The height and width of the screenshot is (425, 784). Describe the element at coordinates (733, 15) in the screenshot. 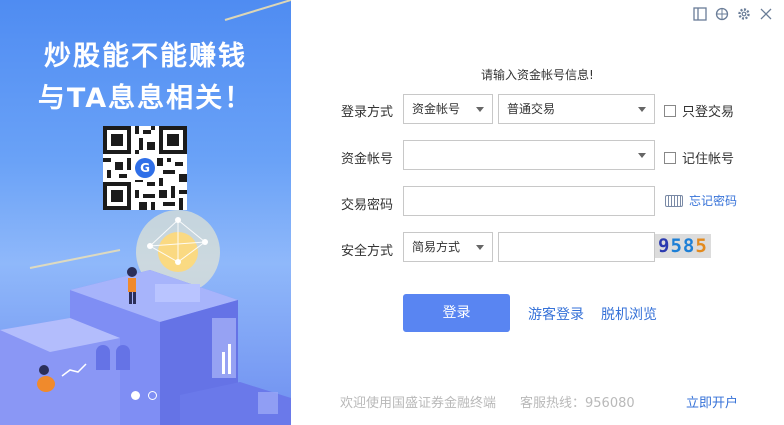

I see `window-controls` at that location.